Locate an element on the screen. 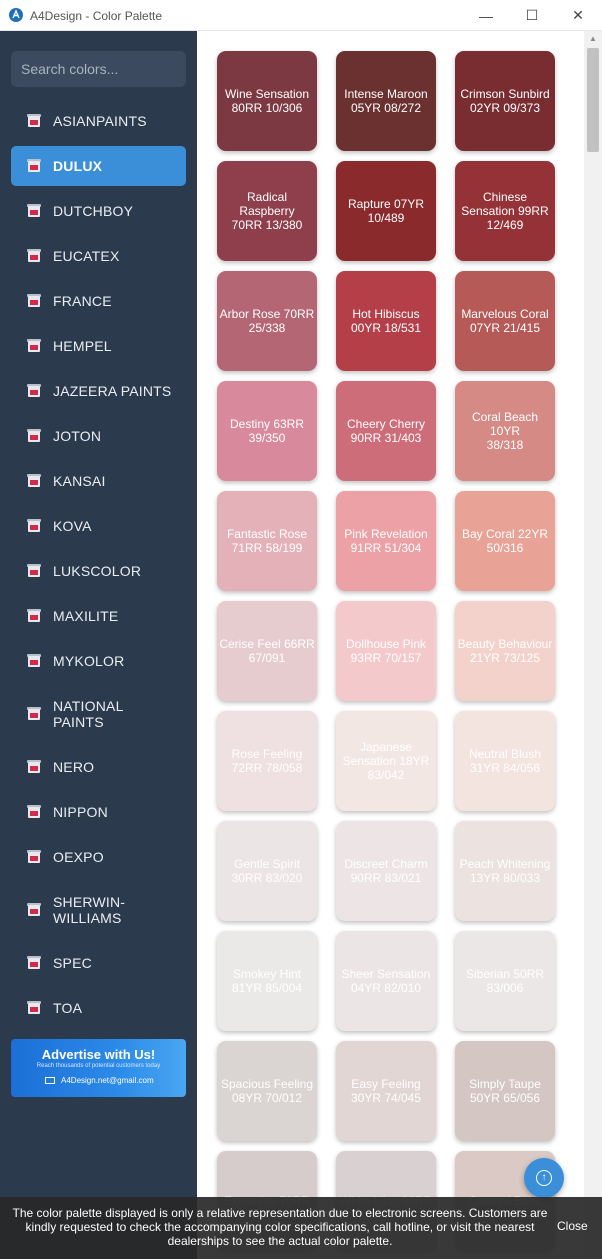 Image resolution: width=602 pixels, height=1259 pixels. color-swatch: Rose Feeling 72RR 78/058 is located at coordinates (267, 761).